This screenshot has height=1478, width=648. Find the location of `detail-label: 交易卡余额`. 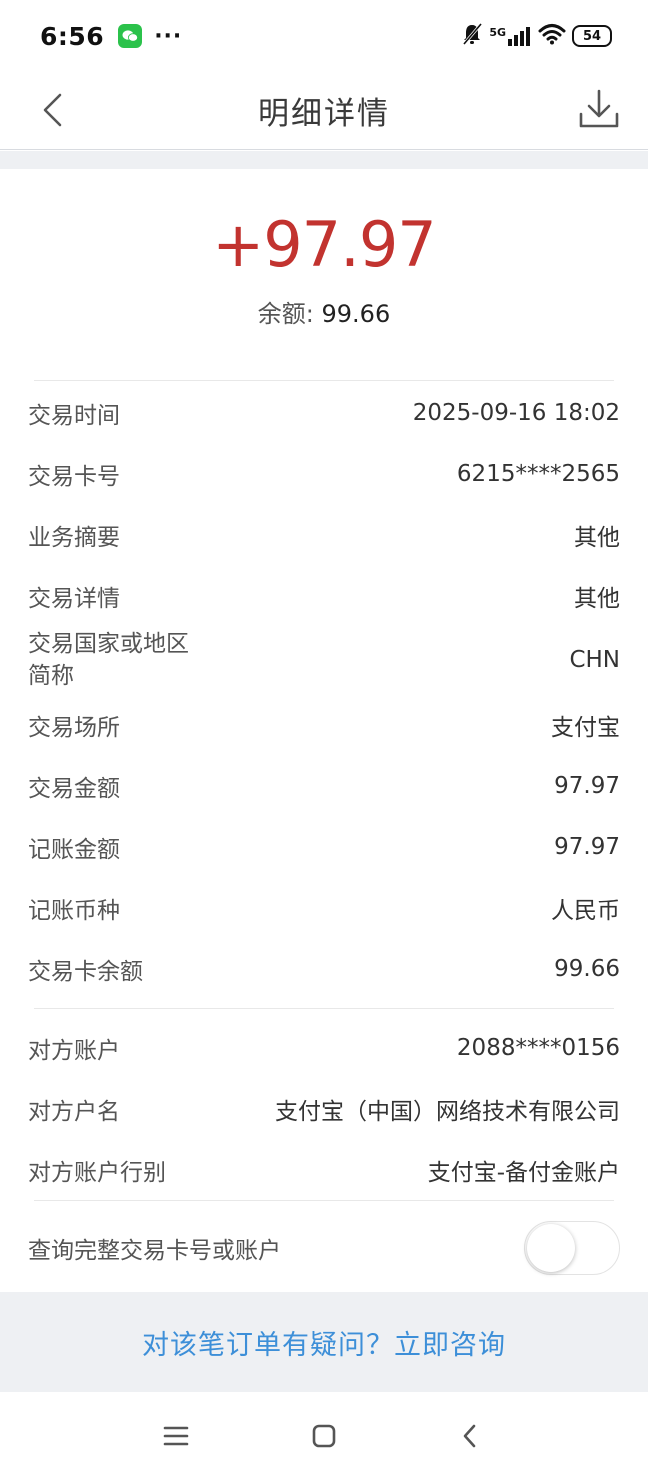

detail-label: 交易卡余额 is located at coordinates (85, 971).